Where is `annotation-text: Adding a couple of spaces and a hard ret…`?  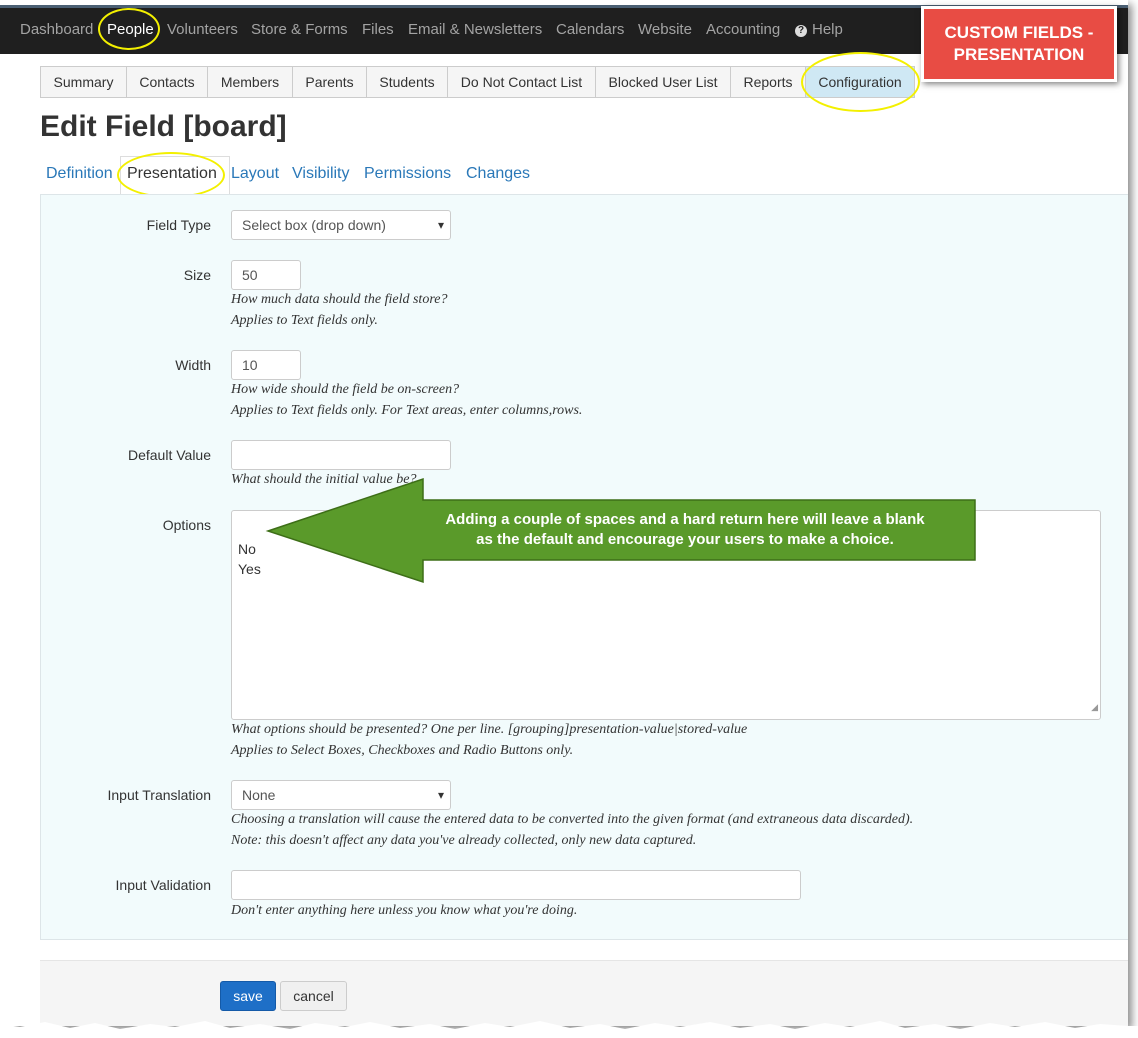 annotation-text: Adding a couple of spaces and a hard ret… is located at coordinates (685, 530).